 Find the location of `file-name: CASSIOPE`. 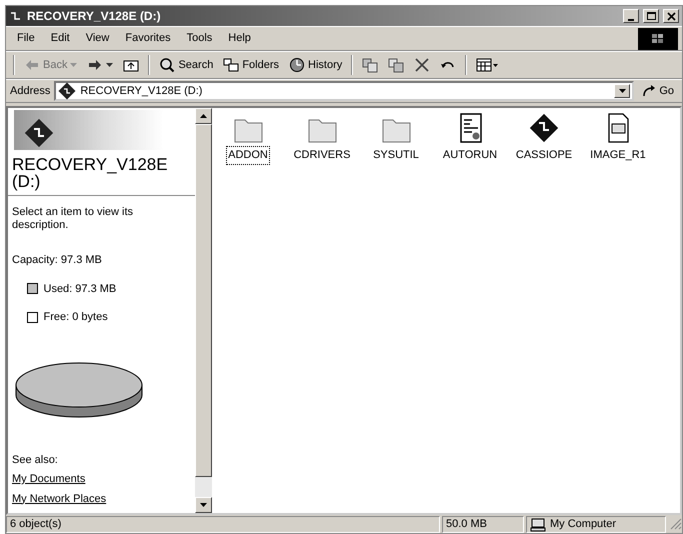

file-name: CASSIOPE is located at coordinates (544, 155).